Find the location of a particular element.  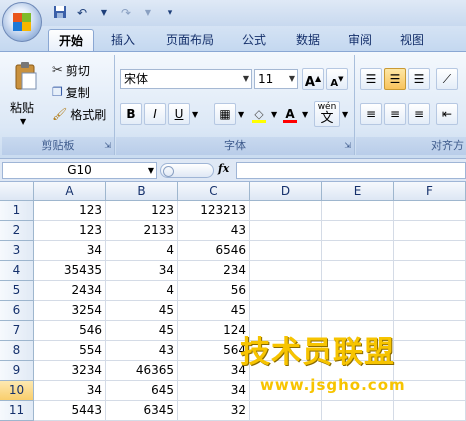

cell-a: 546 is located at coordinates (70, 331).